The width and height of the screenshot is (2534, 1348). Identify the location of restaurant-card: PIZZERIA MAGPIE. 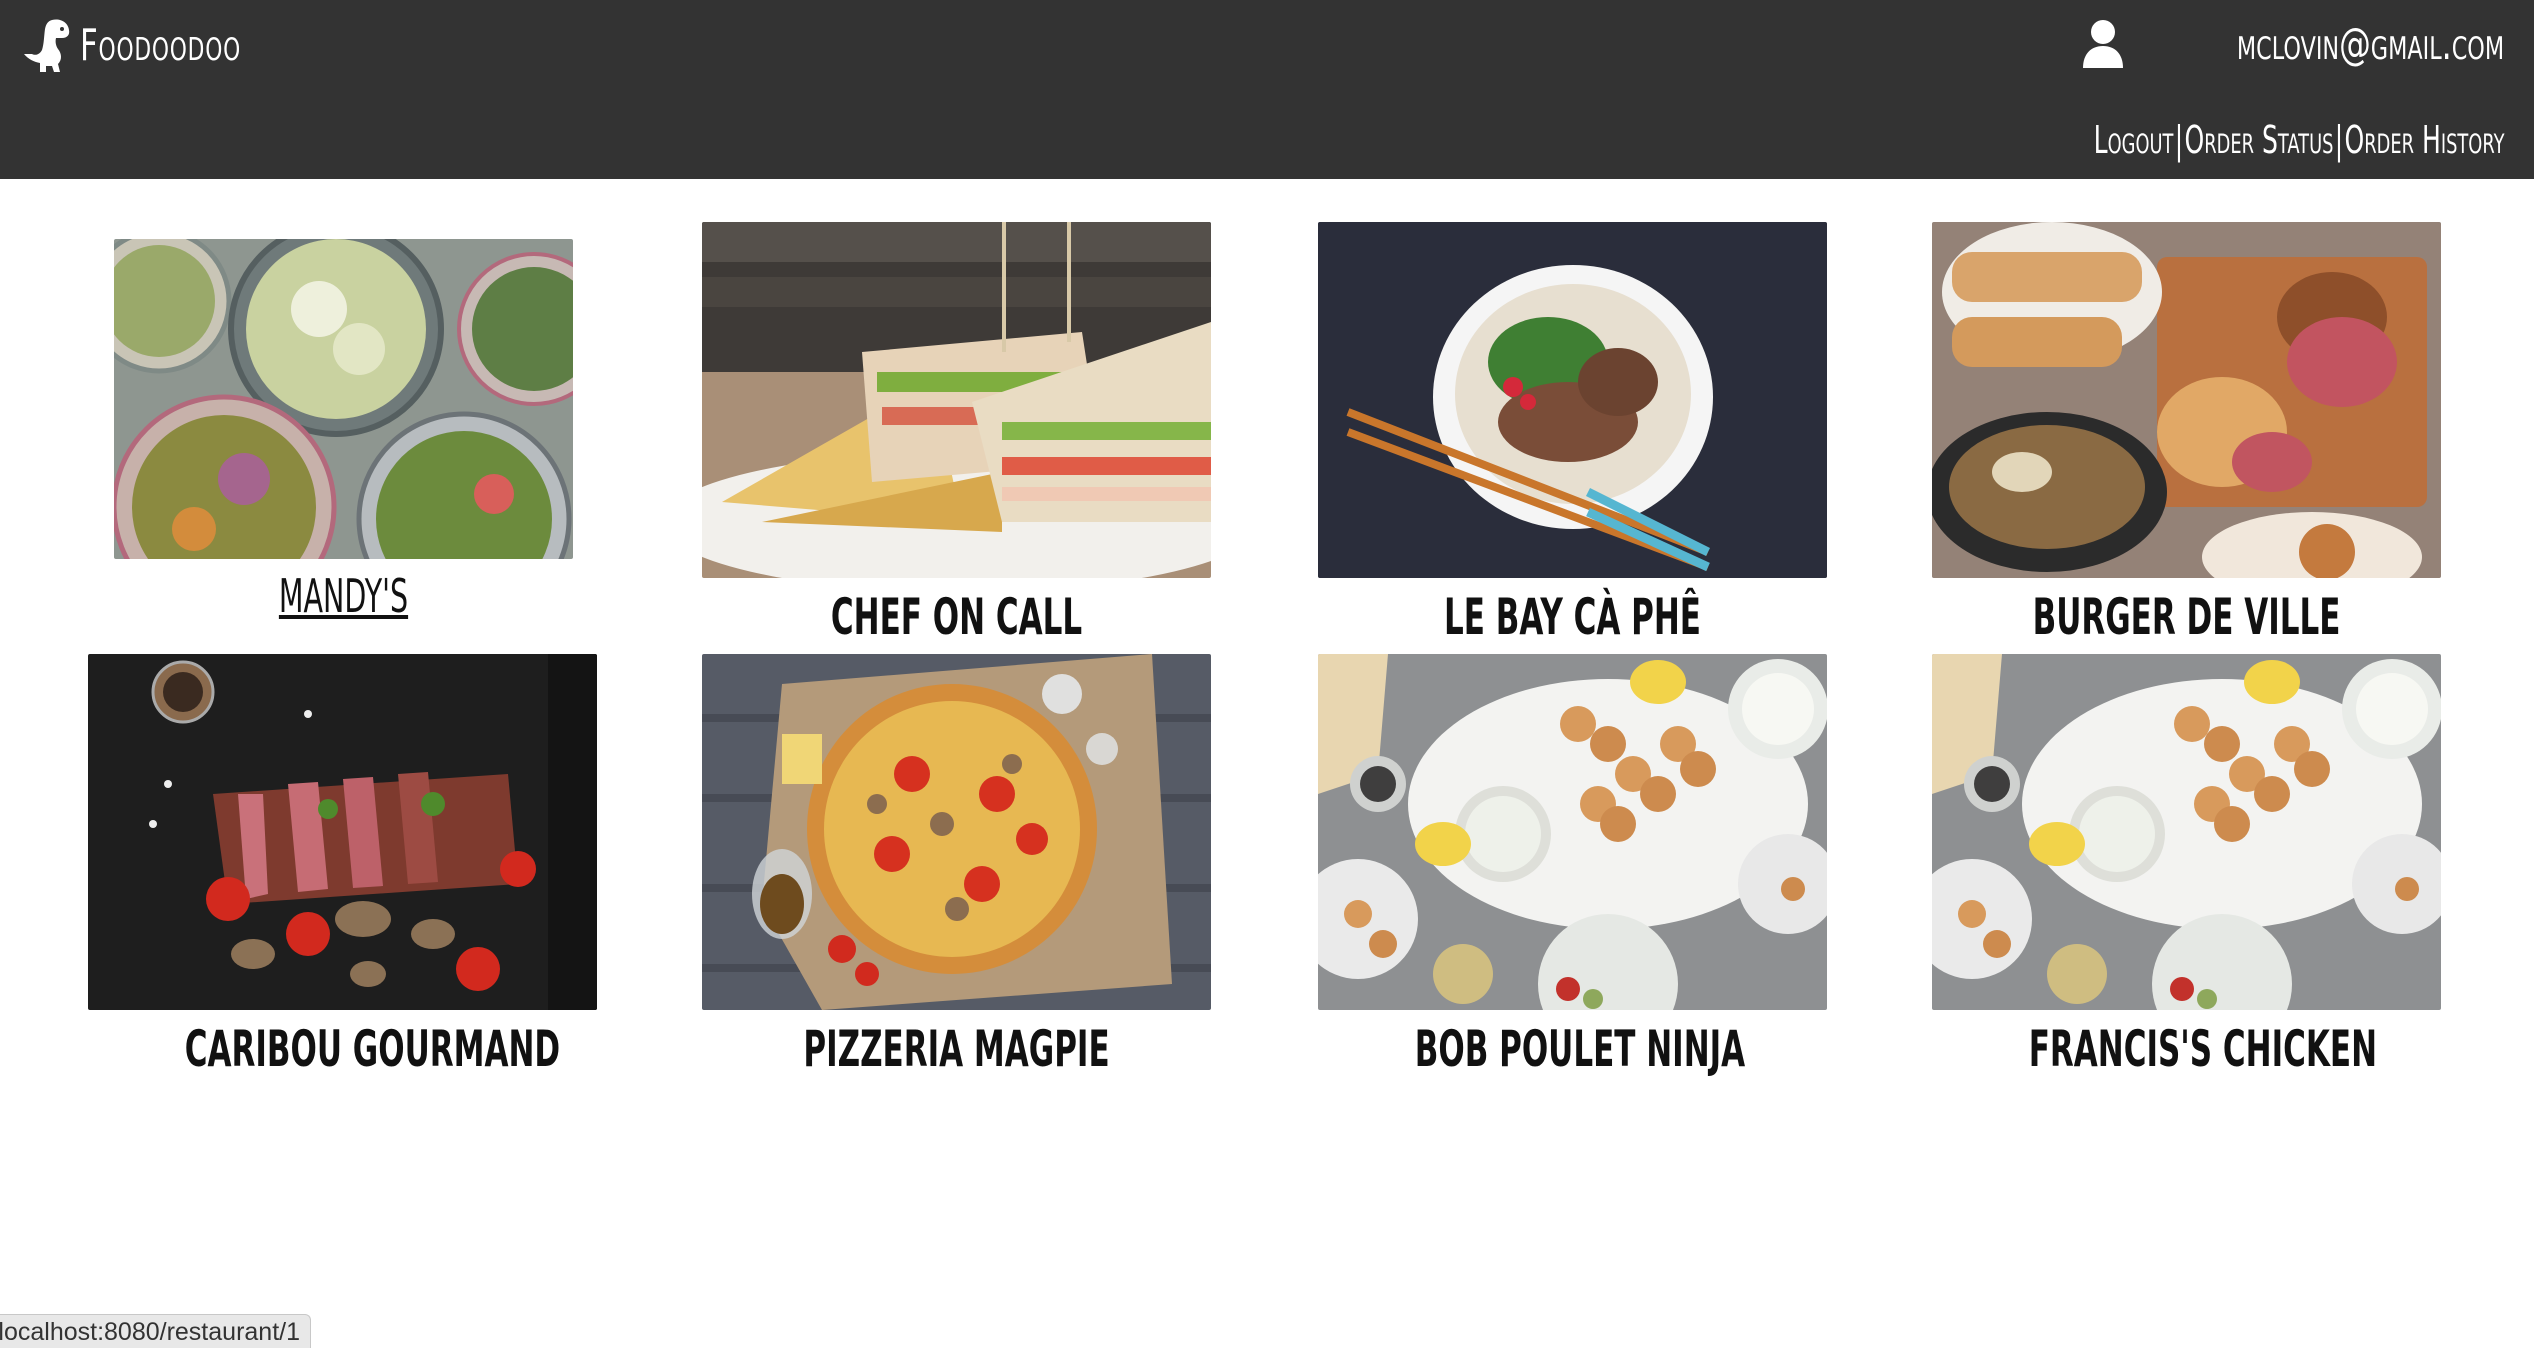
(956, 866).